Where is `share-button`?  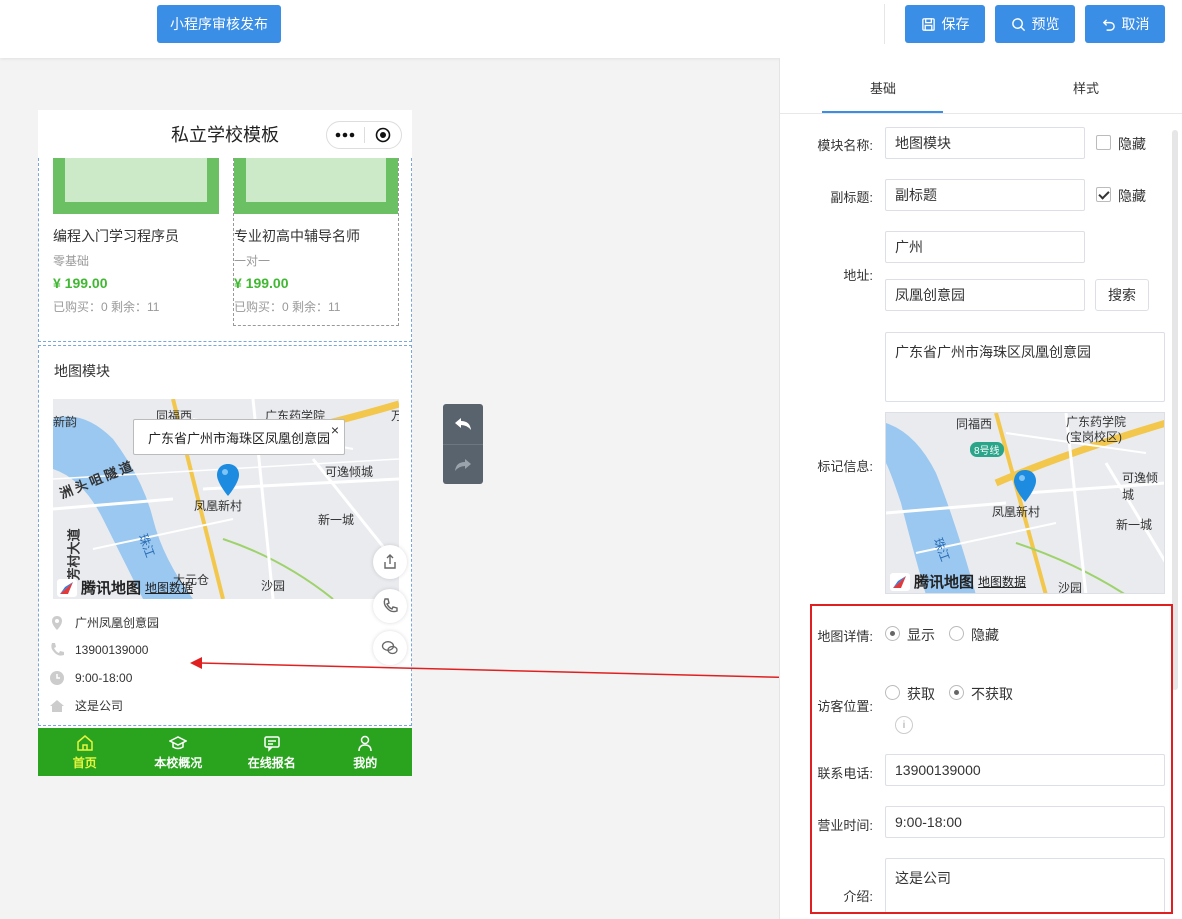
share-button is located at coordinates (390, 562).